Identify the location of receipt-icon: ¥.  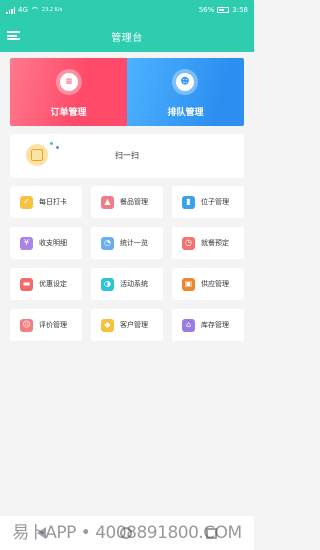
(26, 243).